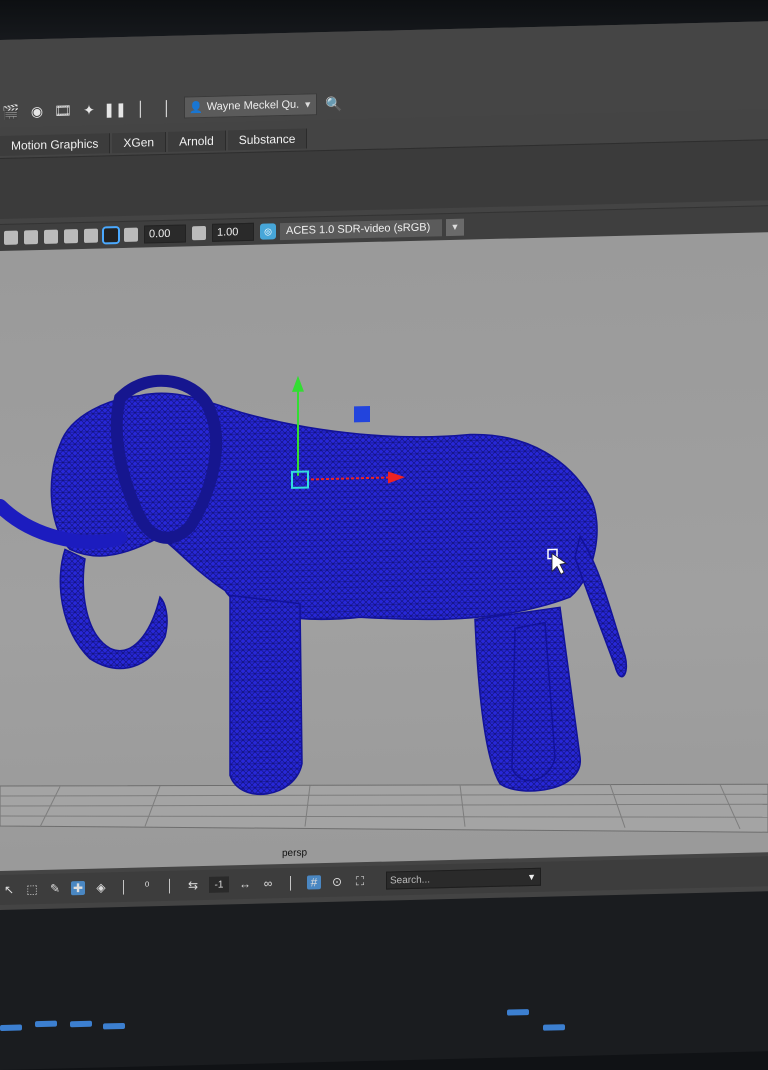 Image resolution: width=768 pixels, height=1070 pixels. Describe the element at coordinates (165, 234) in the screenshot. I see `exposure-field: 0.00` at that location.